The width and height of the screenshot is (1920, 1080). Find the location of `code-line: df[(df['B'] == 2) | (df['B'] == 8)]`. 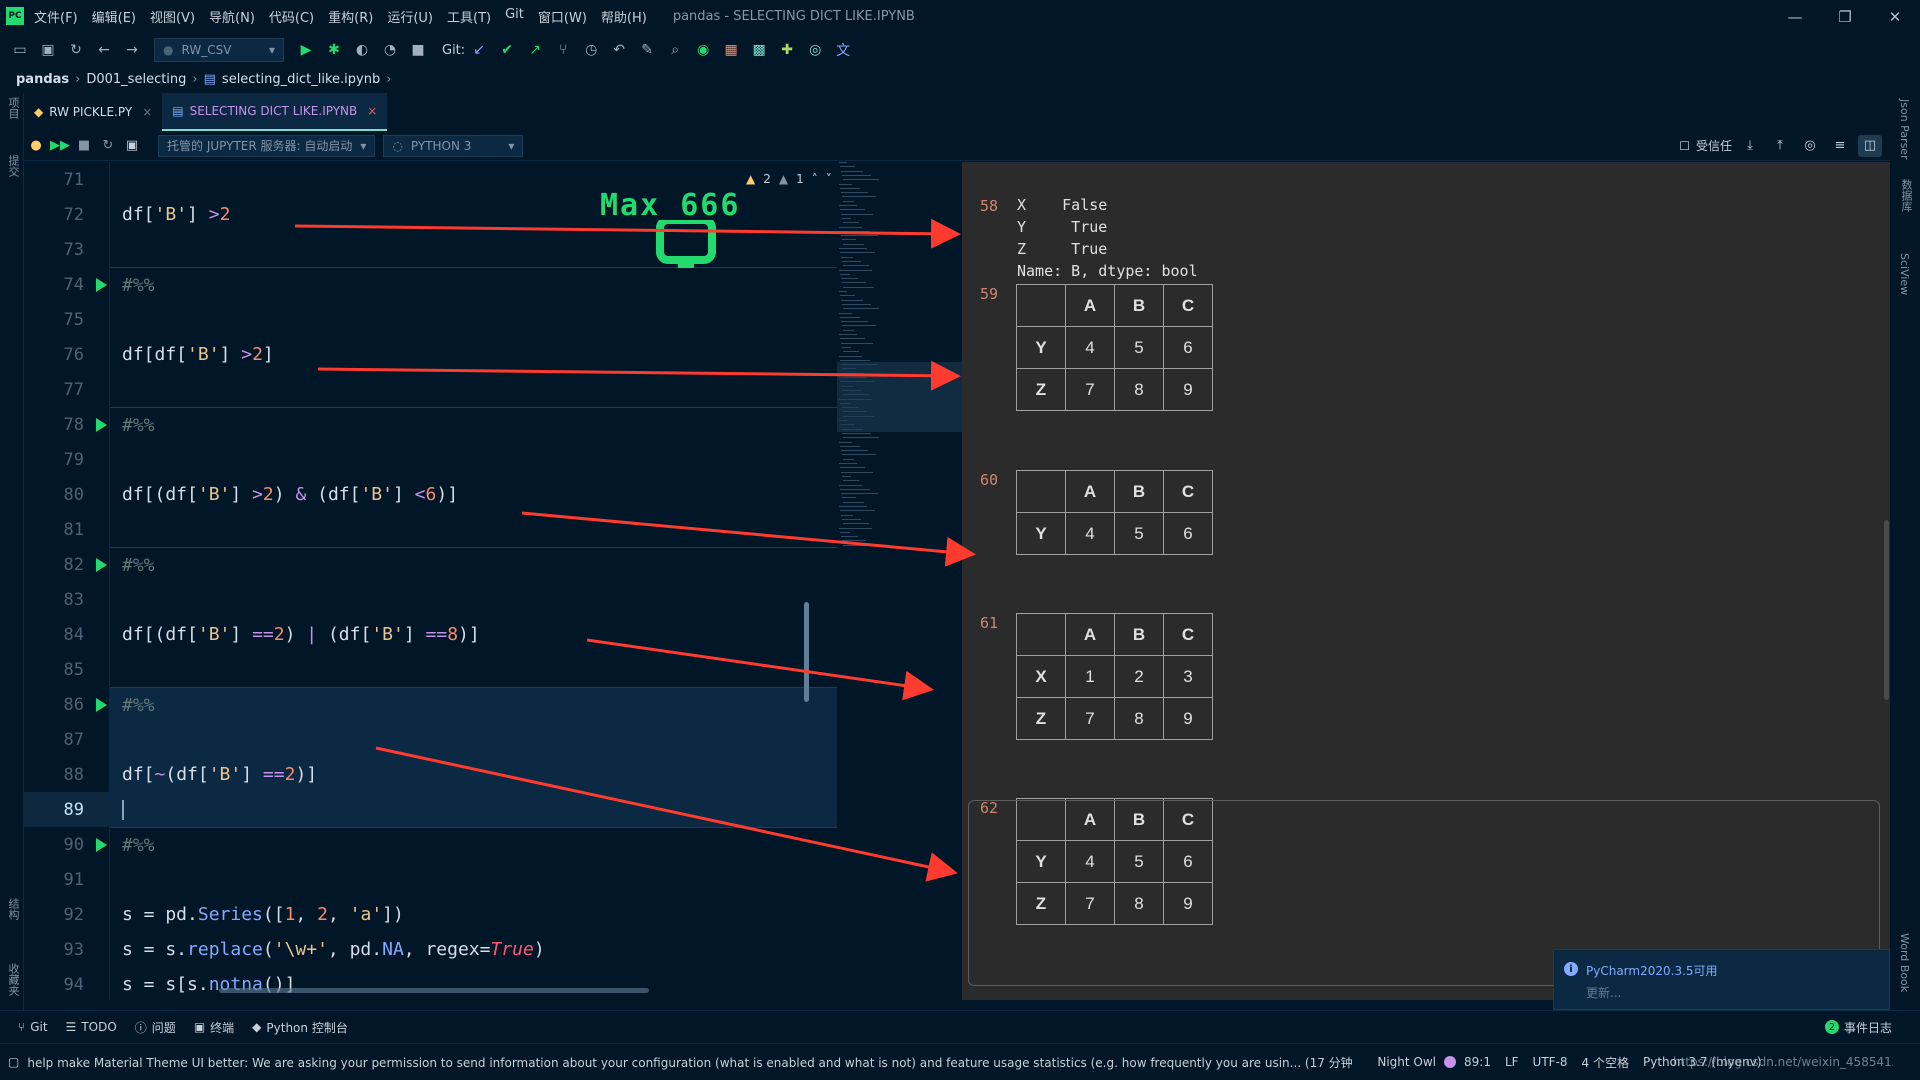

code-line: df[(df['B'] == 2) | (df['B'] == 8)] is located at coordinates (473, 634).